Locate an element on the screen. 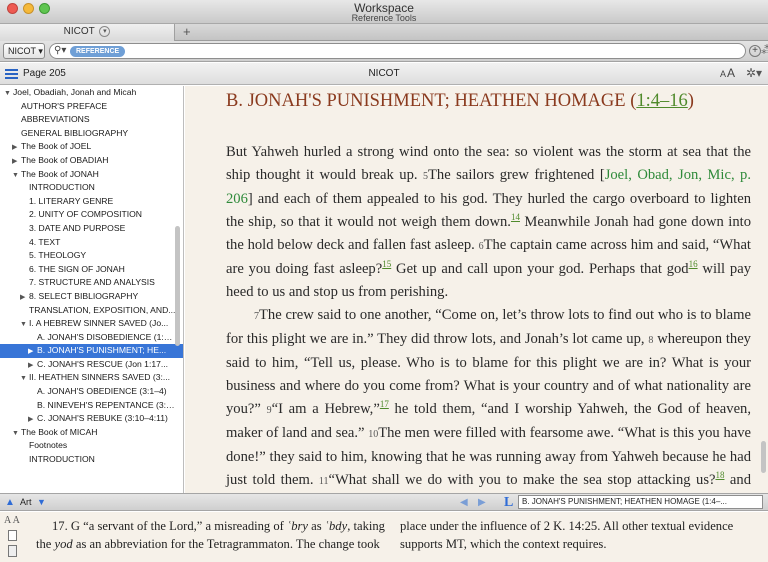 This screenshot has width=768, height=562. tab-label: NICOT is located at coordinates (79, 31).